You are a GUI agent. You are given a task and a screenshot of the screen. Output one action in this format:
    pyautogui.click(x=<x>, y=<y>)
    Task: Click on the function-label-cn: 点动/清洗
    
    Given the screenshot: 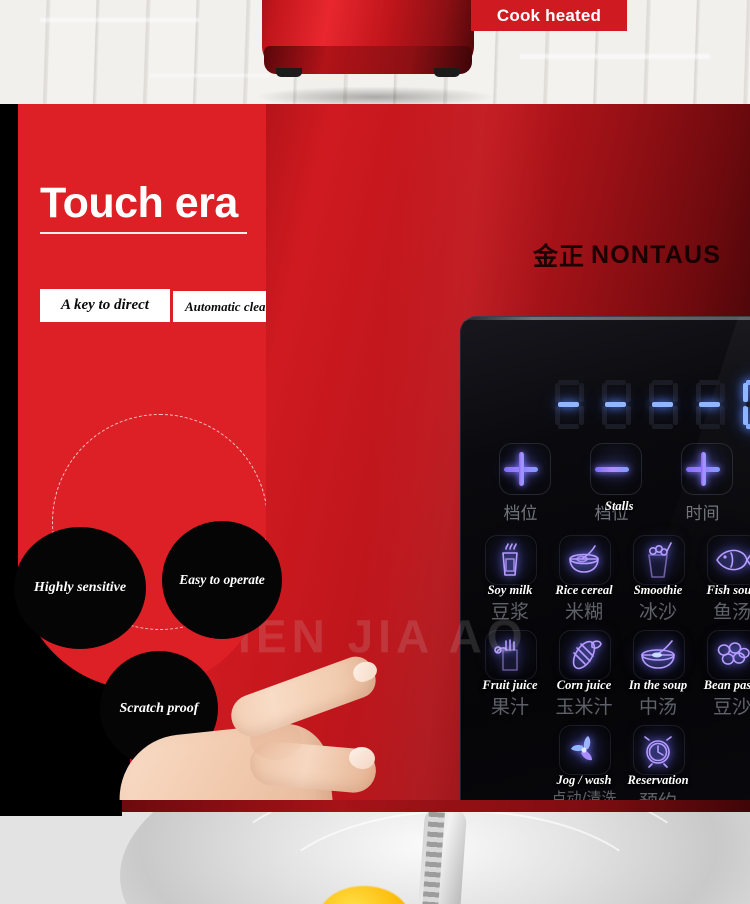 What is the action you would take?
    pyautogui.click(x=584, y=794)
    